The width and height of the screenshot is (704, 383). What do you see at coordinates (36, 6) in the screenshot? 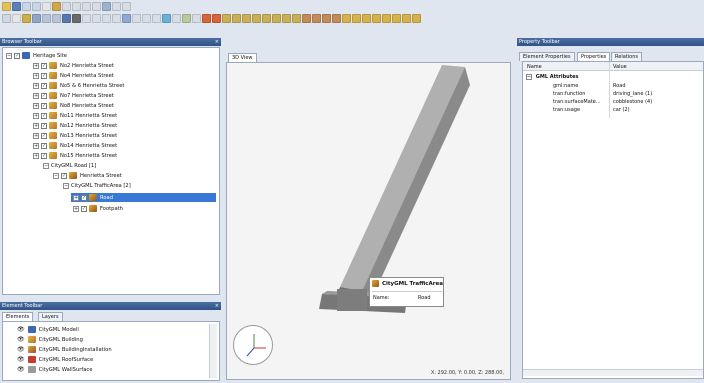
I see `paste-icon` at bounding box center [36, 6].